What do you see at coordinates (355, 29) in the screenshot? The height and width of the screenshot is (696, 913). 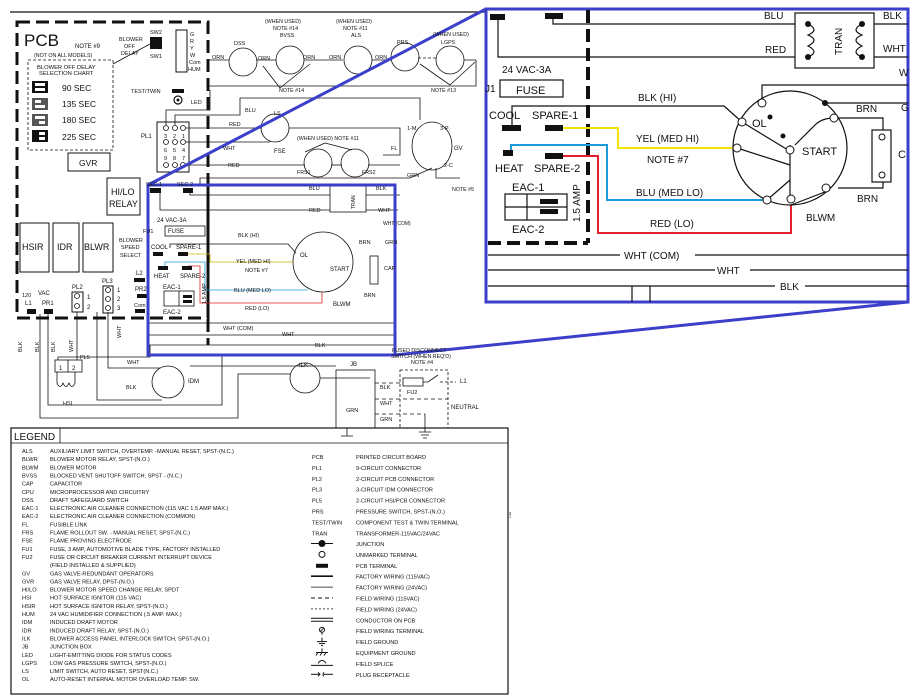 I see `diagram-label: NOTE #11` at bounding box center [355, 29].